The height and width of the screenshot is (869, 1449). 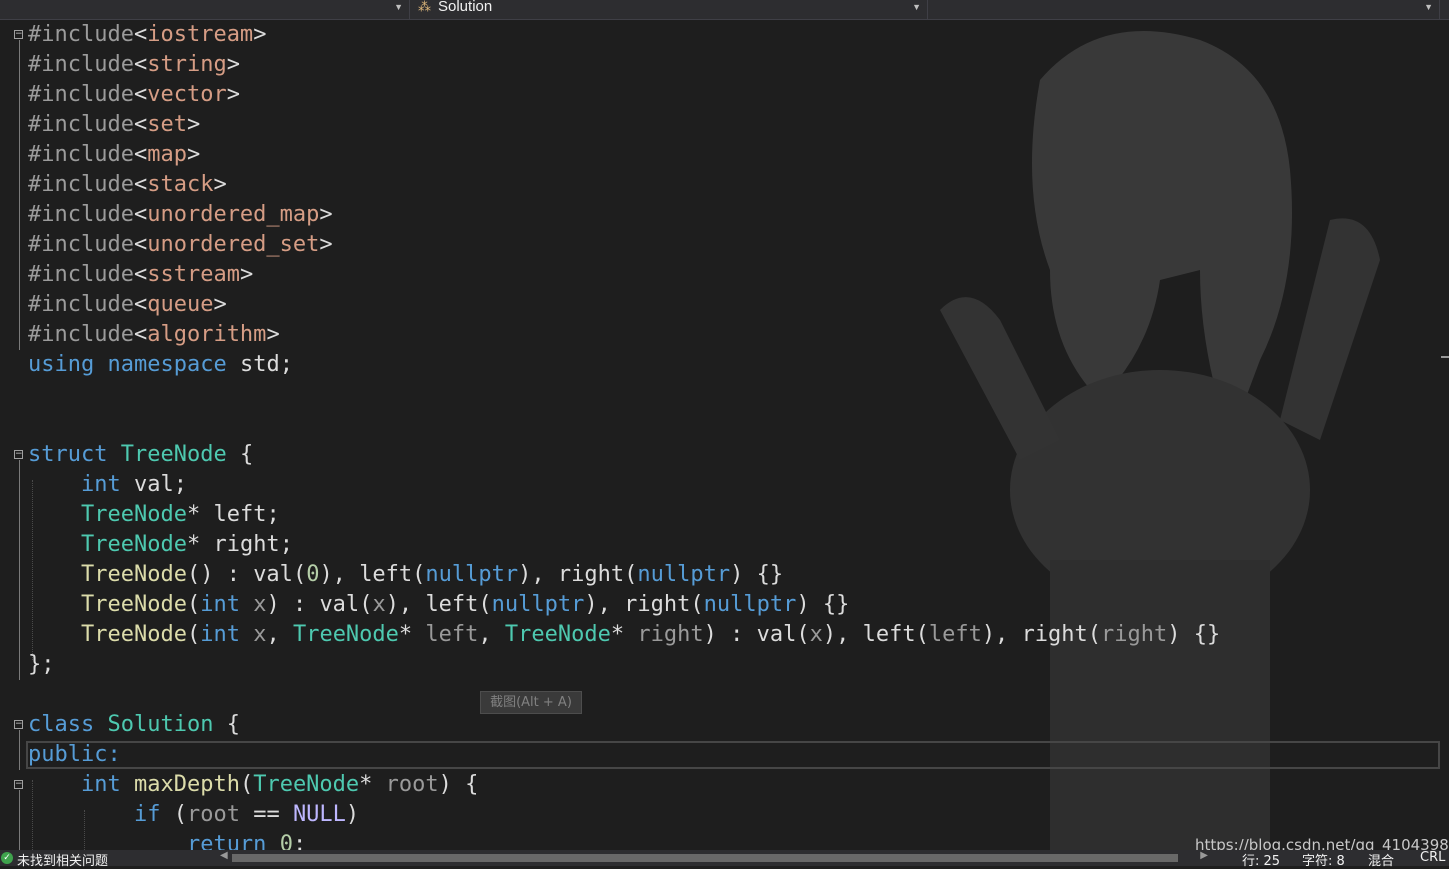 I want to click on char-number-indicator: 字符: 8, so click(x=1323, y=861).